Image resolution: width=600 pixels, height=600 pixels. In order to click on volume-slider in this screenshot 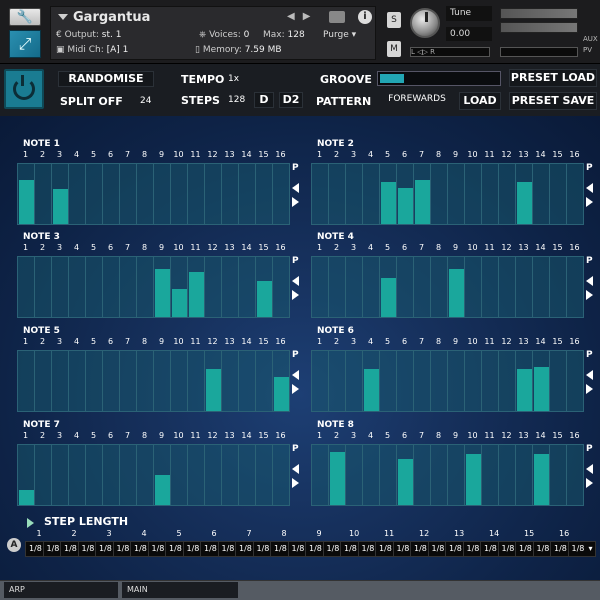, I will do `click(539, 52)`.